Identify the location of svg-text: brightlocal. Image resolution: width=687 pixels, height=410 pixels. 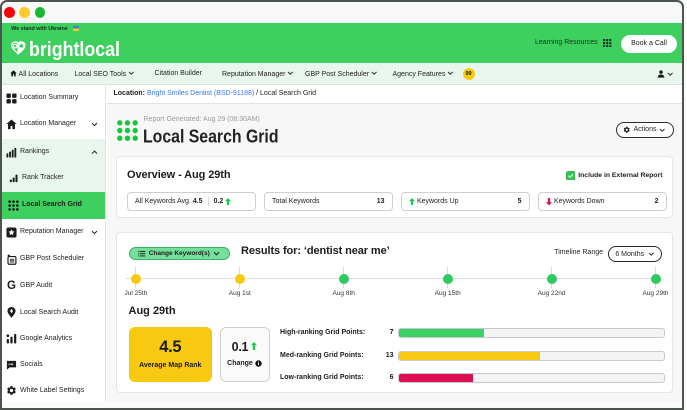
(74, 50).